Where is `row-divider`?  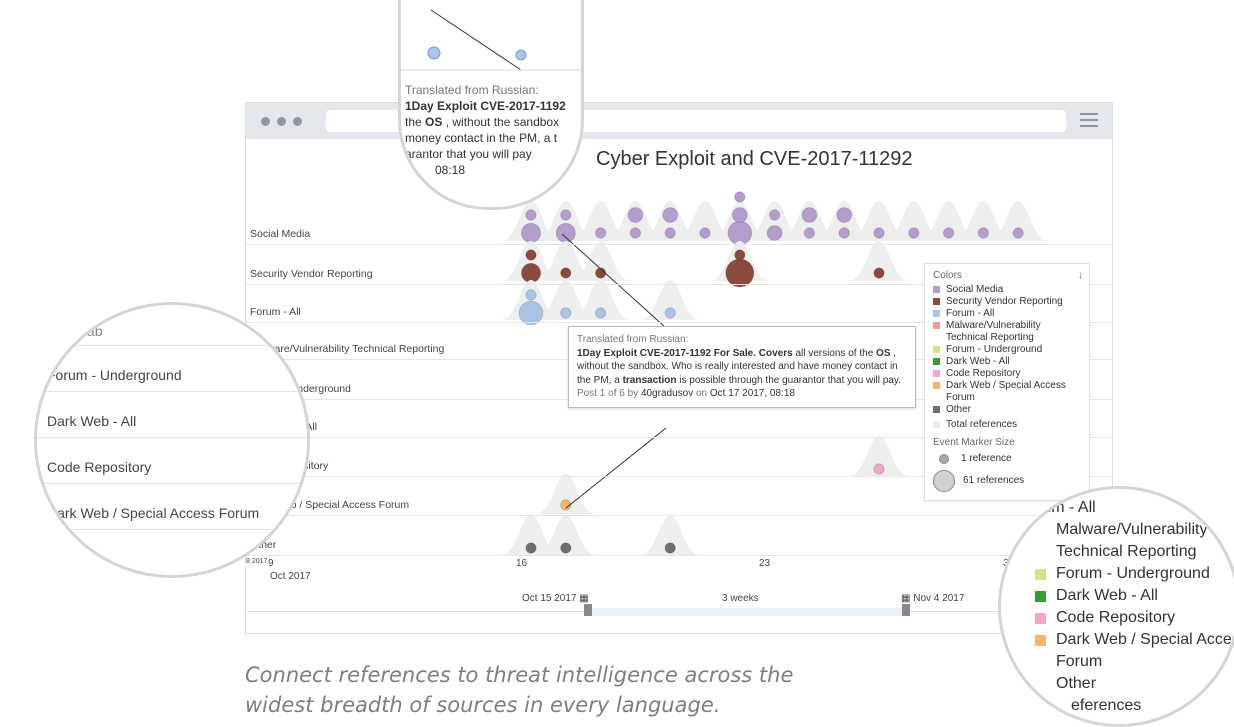 row-divider is located at coordinates (679, 515).